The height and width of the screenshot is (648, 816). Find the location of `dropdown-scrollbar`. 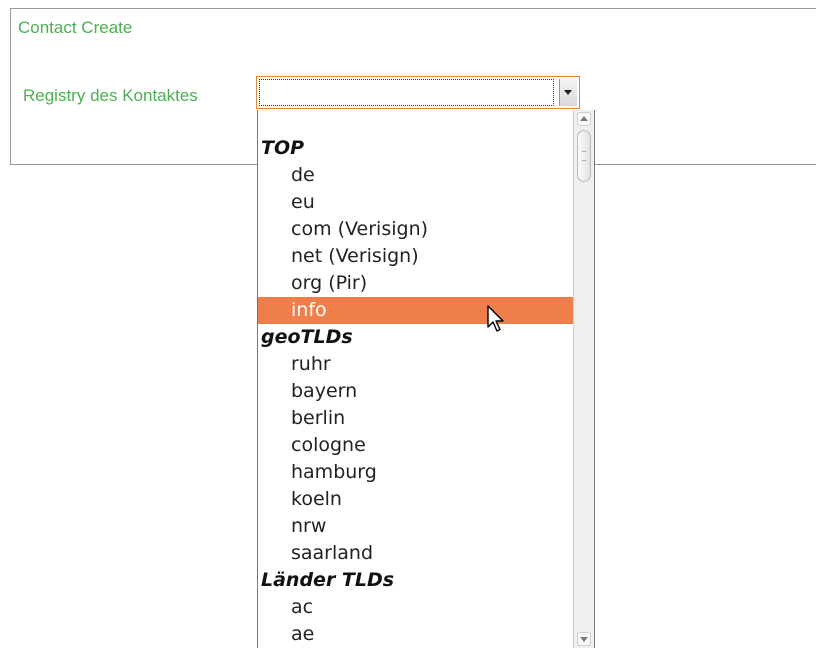

dropdown-scrollbar is located at coordinates (583, 379).